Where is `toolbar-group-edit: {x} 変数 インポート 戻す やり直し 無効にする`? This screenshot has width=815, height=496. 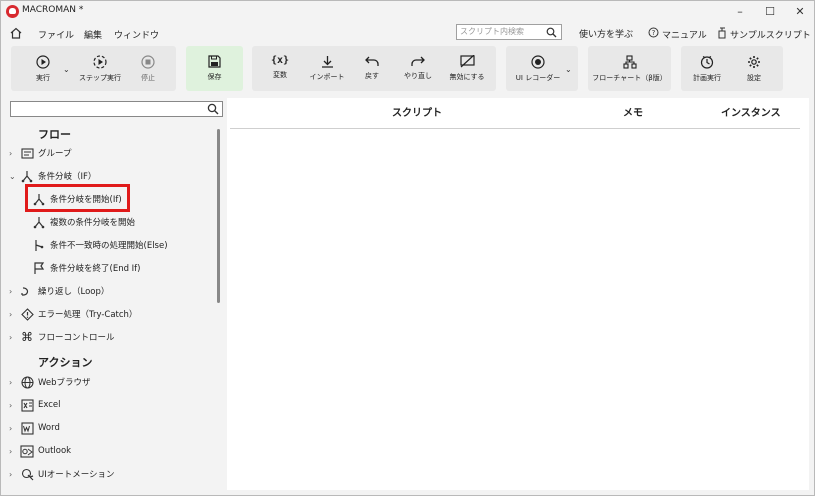
toolbar-group-edit: {x} 変数 インポート 戻す やり直し 無効にする is located at coordinates (374, 68).